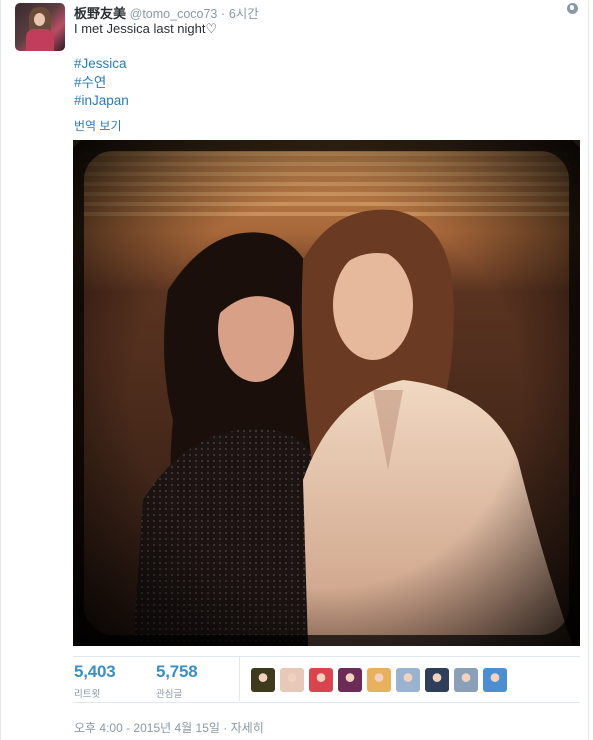 The height and width of the screenshot is (740, 593). What do you see at coordinates (244, 14) in the screenshot?
I see `tweet-time: 6시간` at bounding box center [244, 14].